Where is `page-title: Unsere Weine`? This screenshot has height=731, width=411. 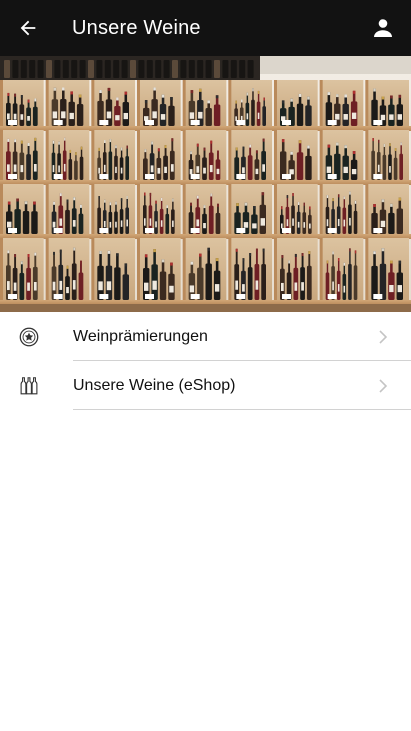
page-title: Unsere Weine is located at coordinates (136, 27).